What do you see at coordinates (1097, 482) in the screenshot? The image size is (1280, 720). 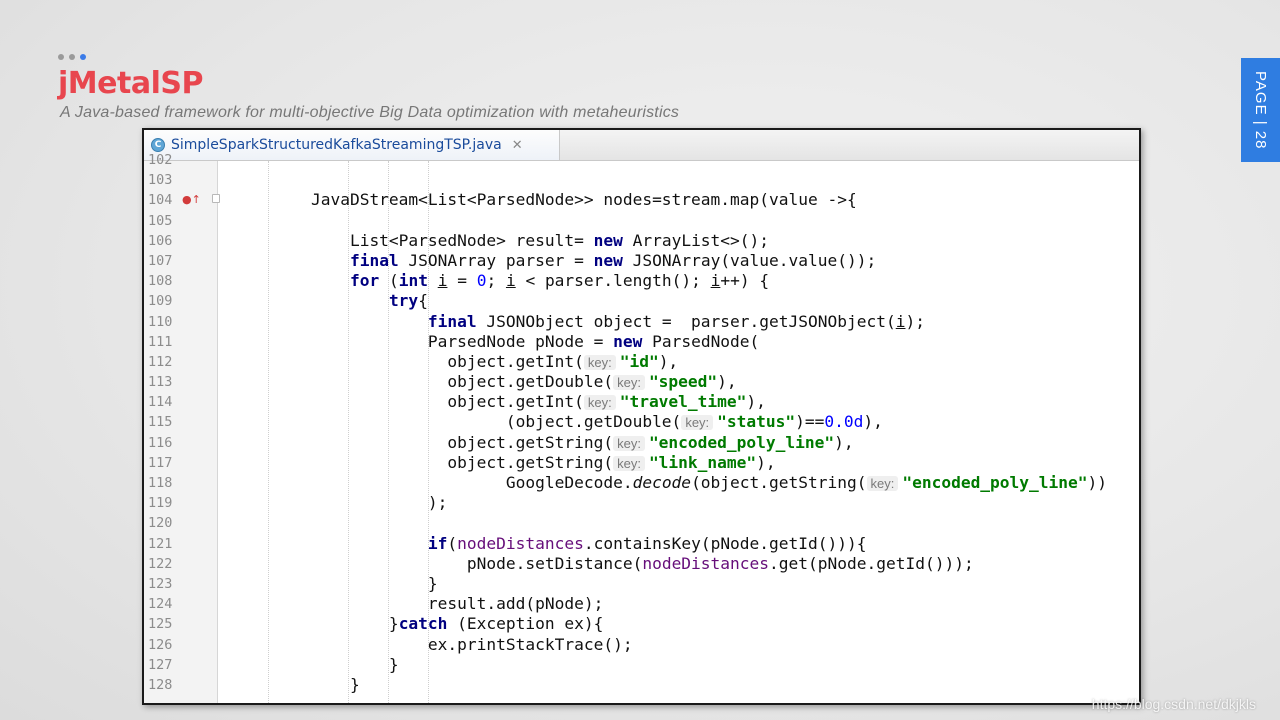 I see `code-token: ))` at bounding box center [1097, 482].